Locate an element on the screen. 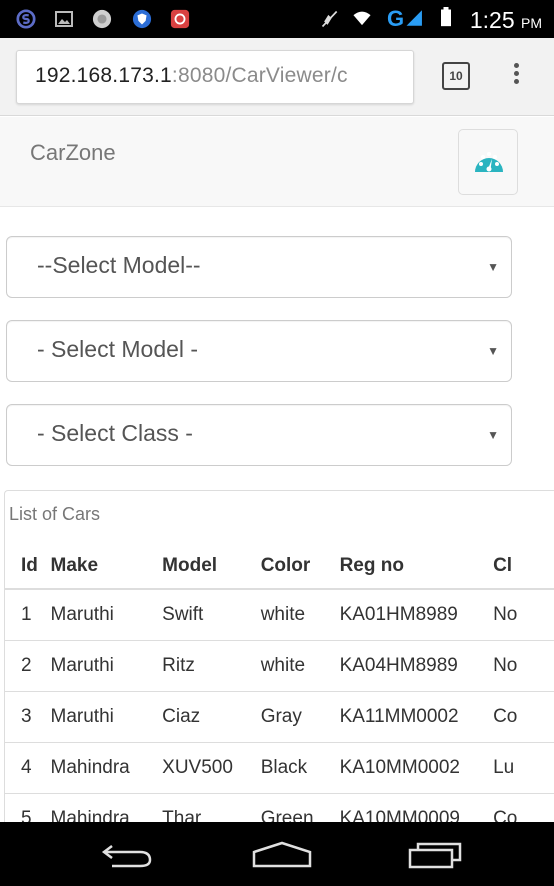 This screenshot has height=886, width=554. wifi-icon is located at coordinates (362, 18).